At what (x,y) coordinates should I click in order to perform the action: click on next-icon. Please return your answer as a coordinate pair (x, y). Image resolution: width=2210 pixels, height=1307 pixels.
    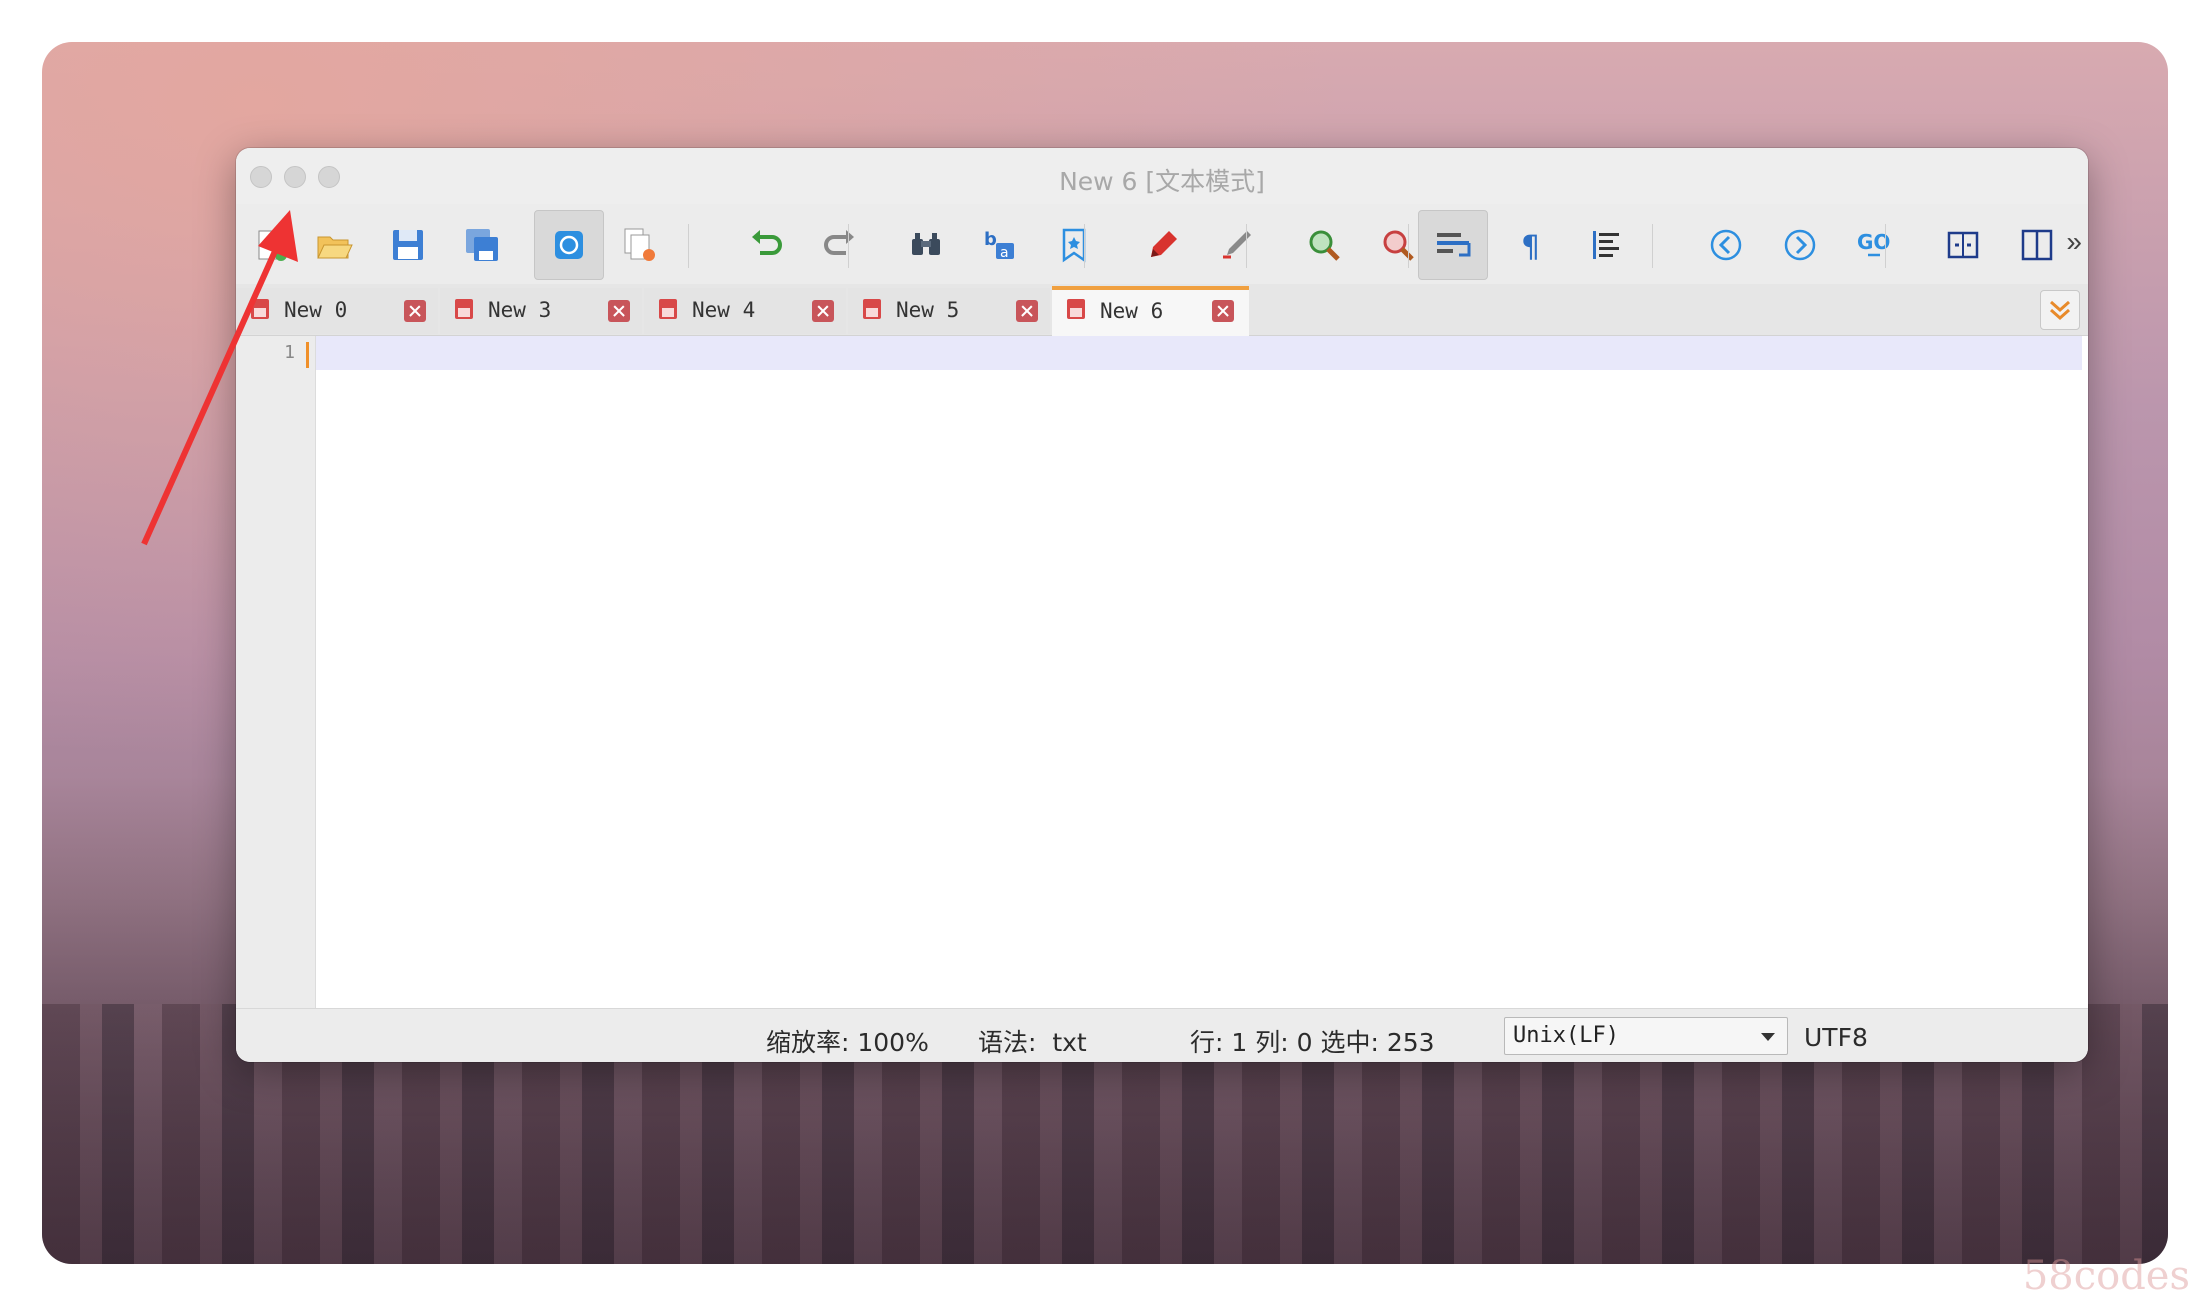
    Looking at the image, I should click on (1800, 245).